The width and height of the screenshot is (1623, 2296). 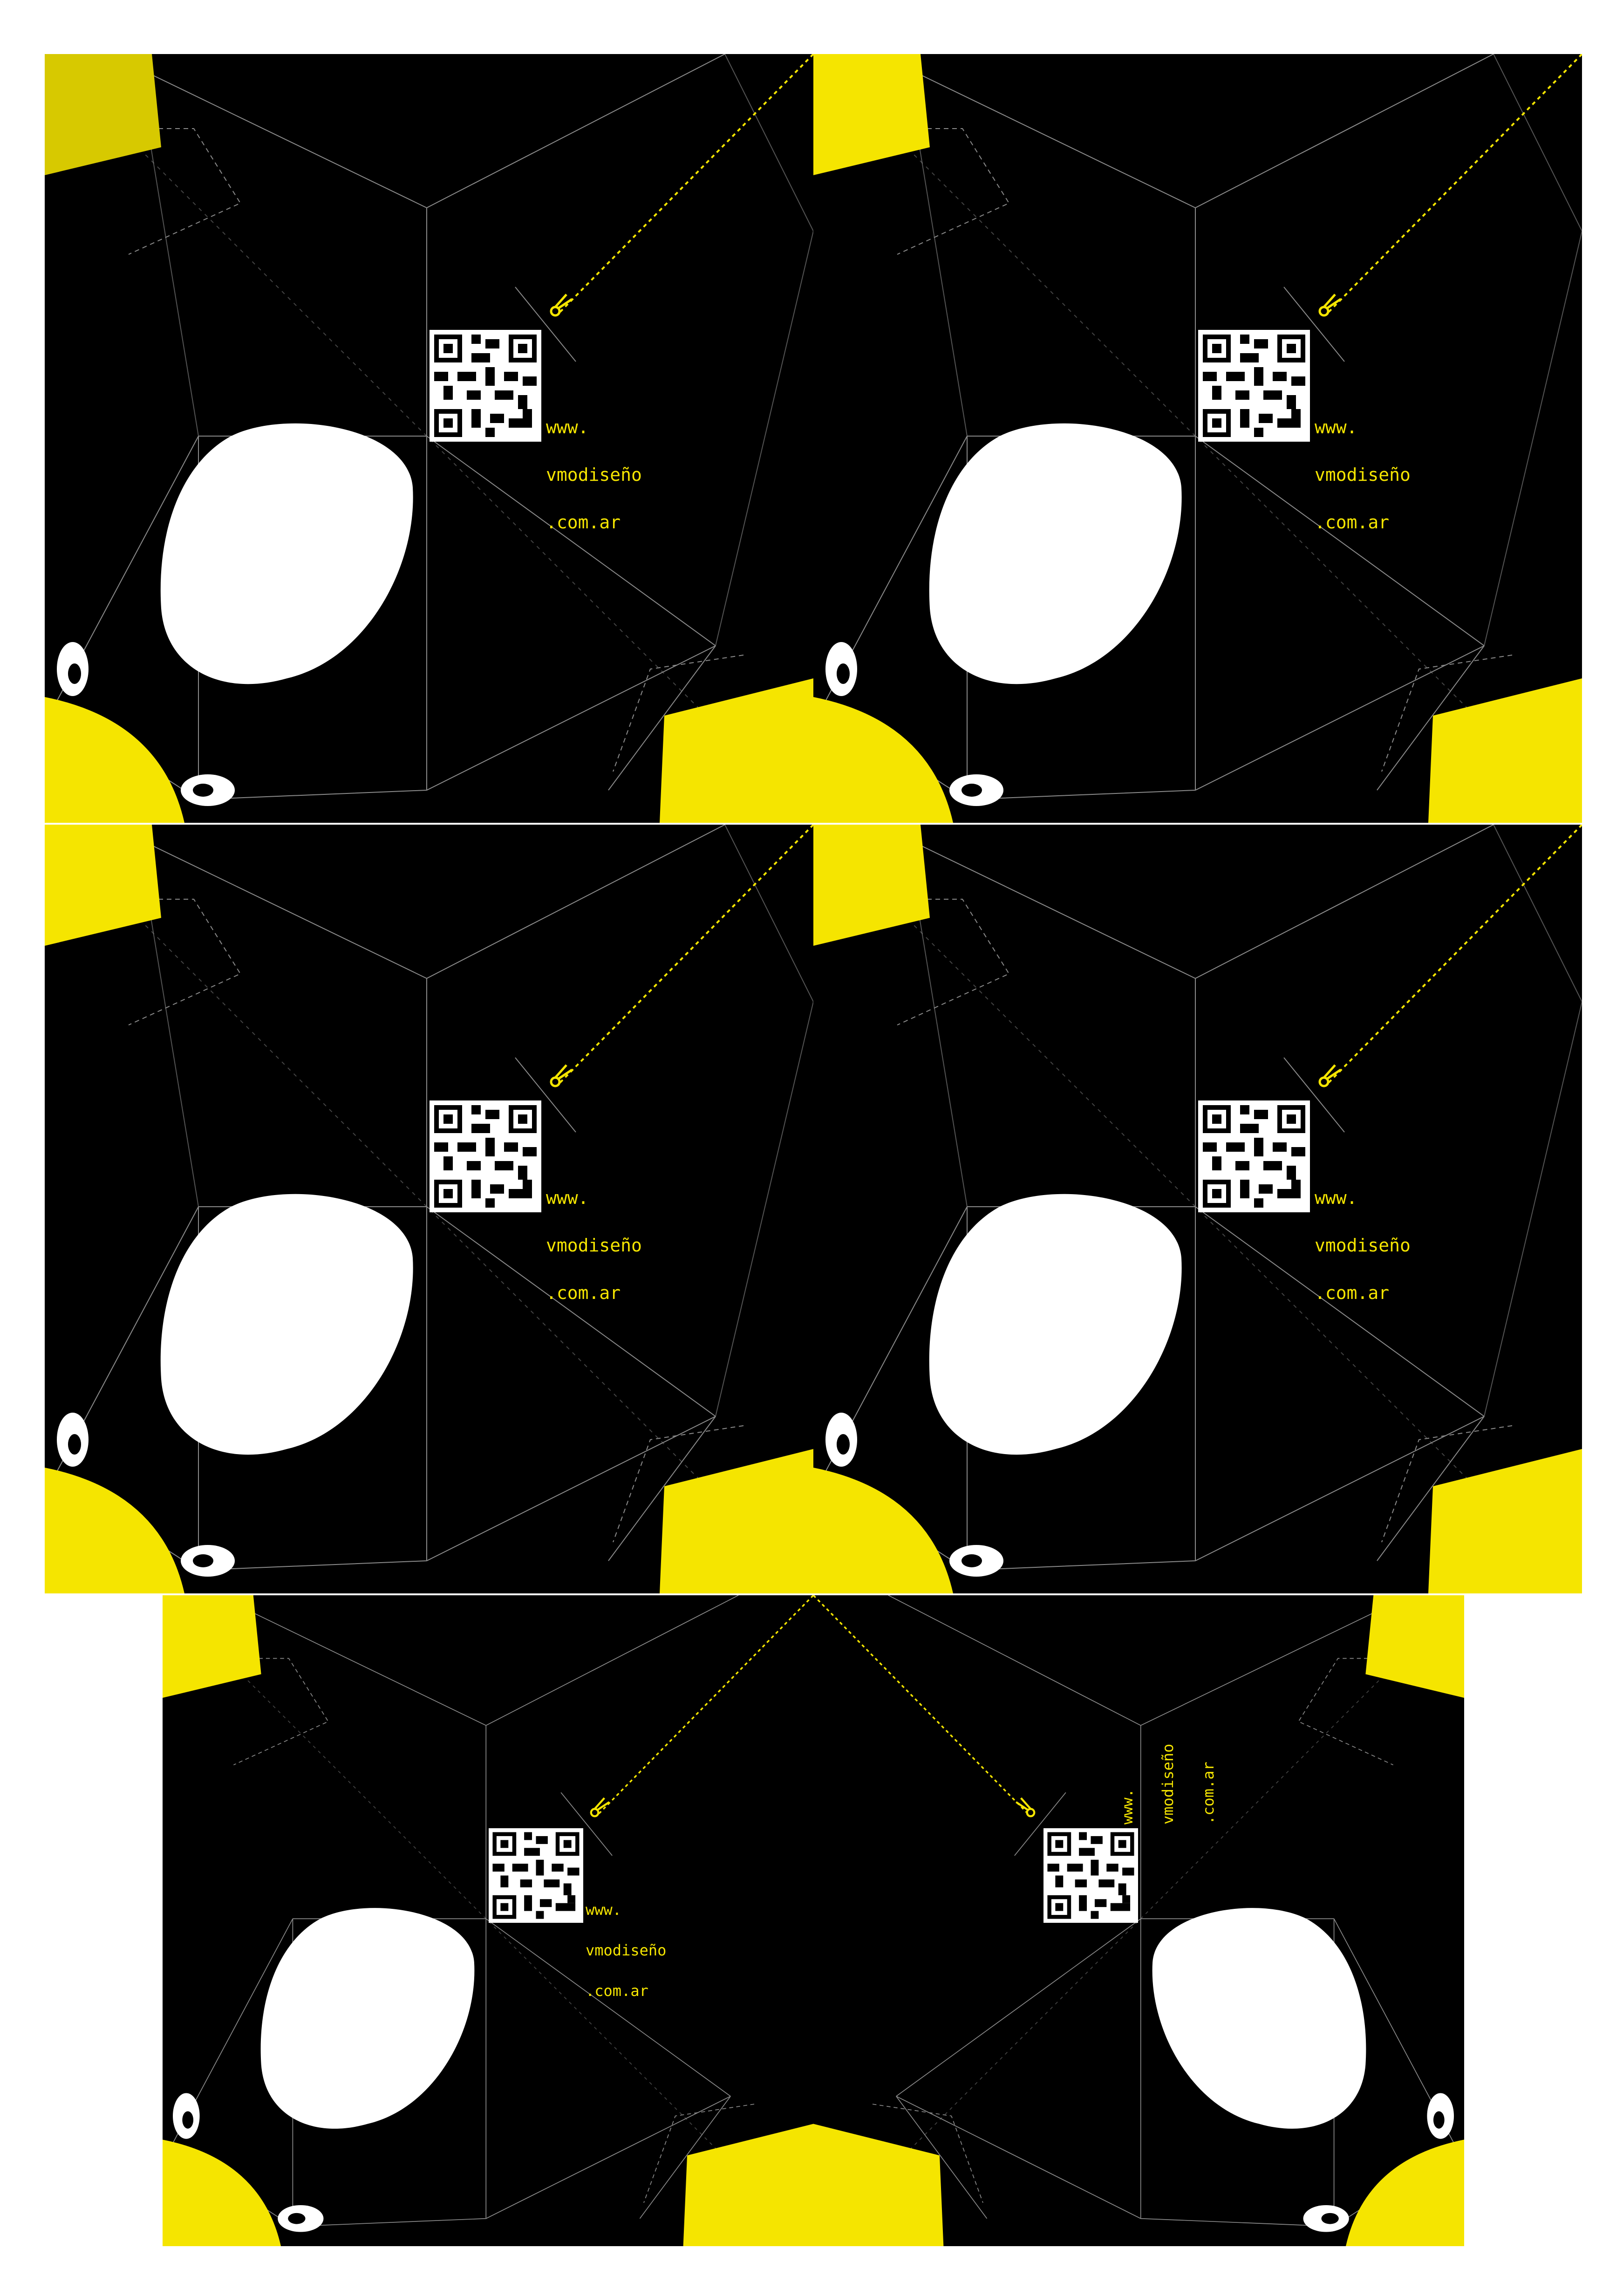 I want to click on template-panel-5: www. vmodiseño .com.ar, so click(x=488, y=1920).